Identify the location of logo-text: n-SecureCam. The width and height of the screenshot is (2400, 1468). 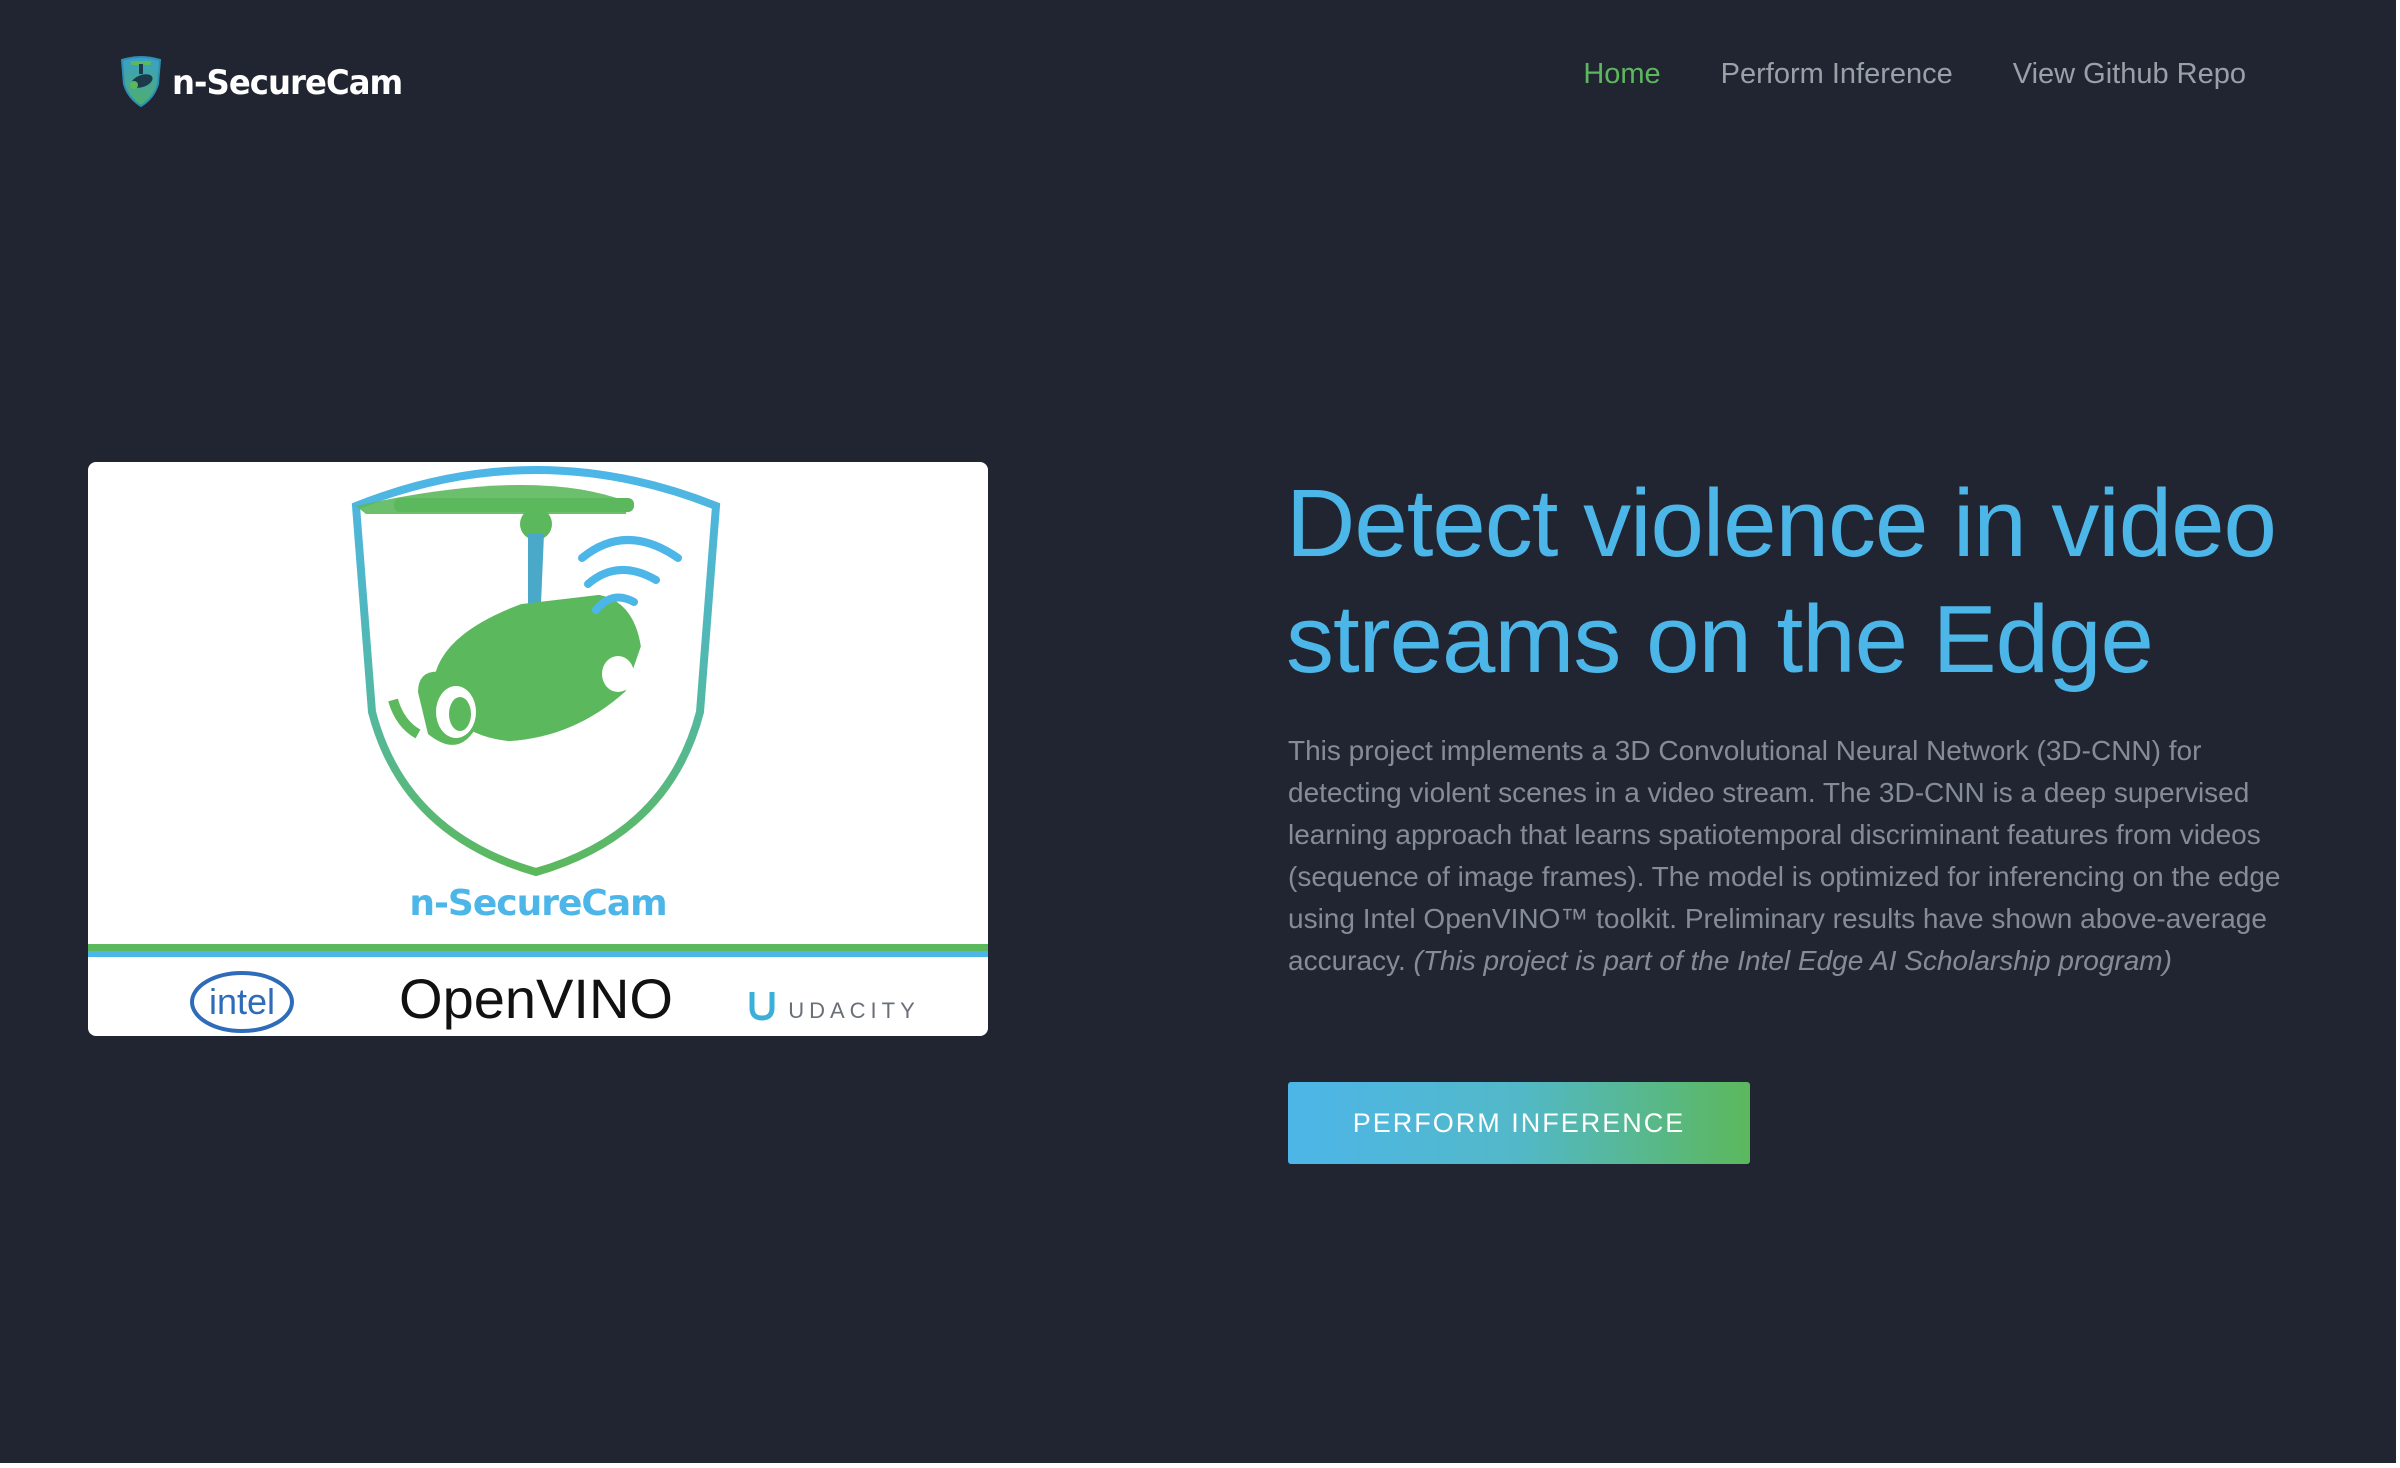
(287, 83).